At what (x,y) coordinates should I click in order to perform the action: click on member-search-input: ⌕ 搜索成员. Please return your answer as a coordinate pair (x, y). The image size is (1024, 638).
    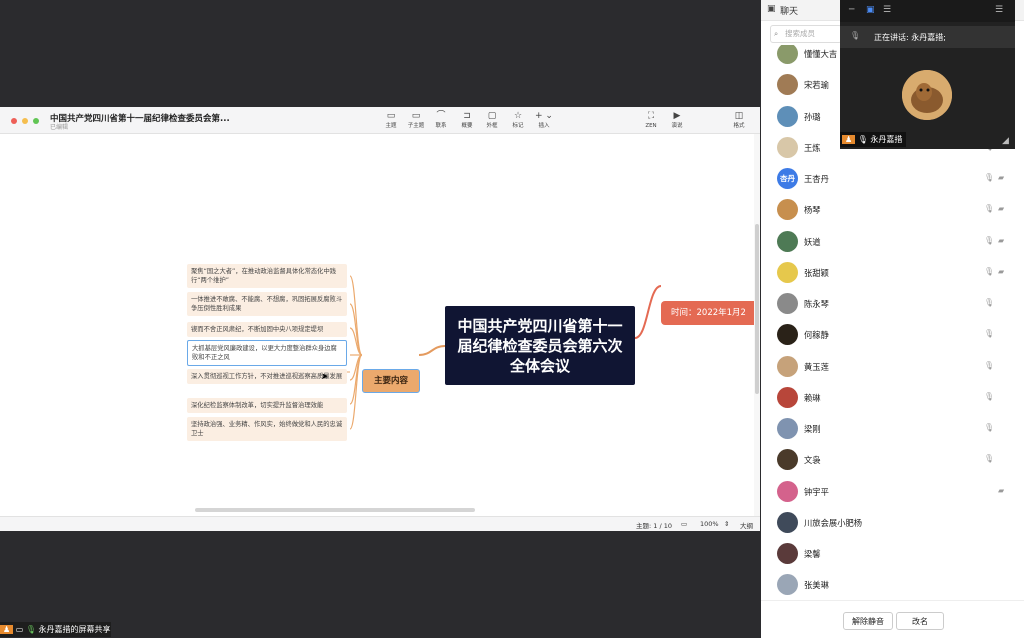
    Looking at the image, I should click on (806, 34).